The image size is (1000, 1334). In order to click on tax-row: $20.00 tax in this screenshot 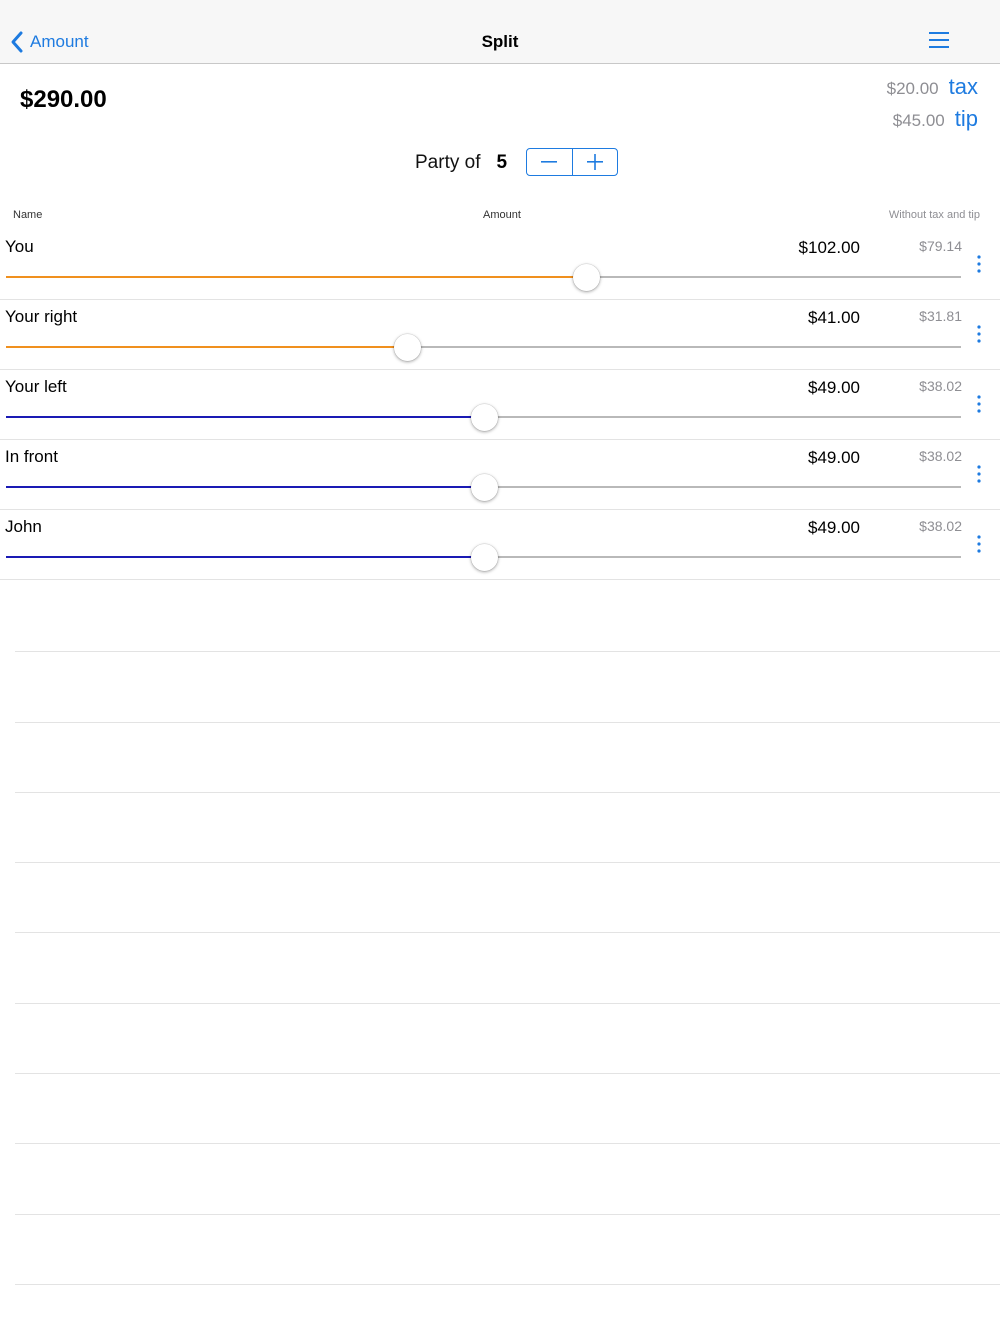, I will do `click(932, 87)`.